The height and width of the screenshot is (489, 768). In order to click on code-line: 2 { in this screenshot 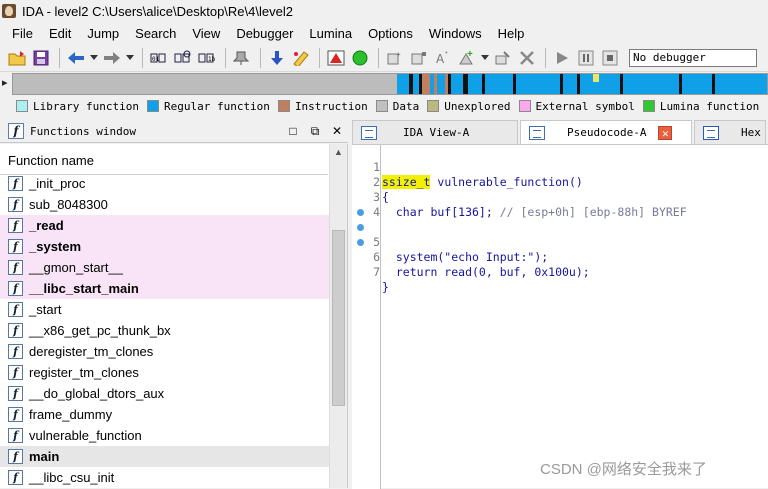, I will do `click(560, 182)`.